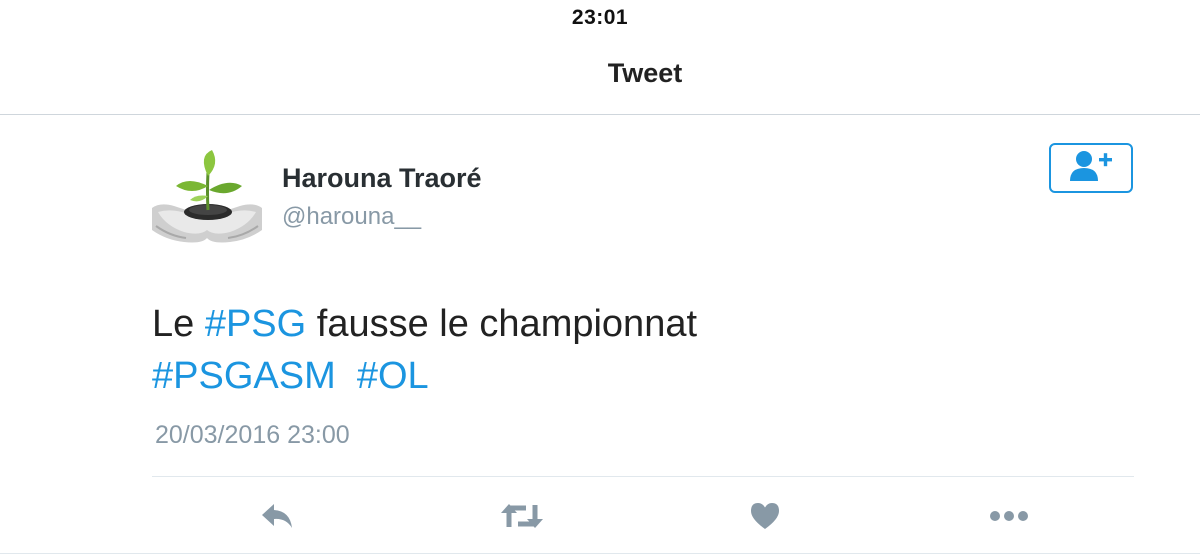  I want to click on like-button, so click(765, 516).